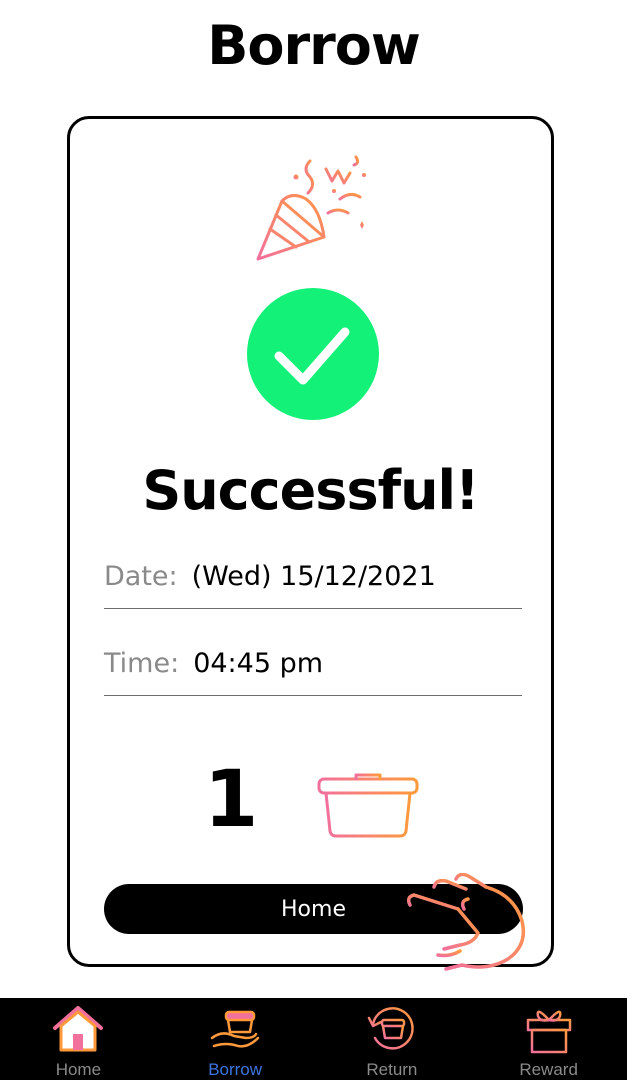 This screenshot has height=1080, width=627. What do you see at coordinates (231, 800) in the screenshot?
I see `container-count: 1` at bounding box center [231, 800].